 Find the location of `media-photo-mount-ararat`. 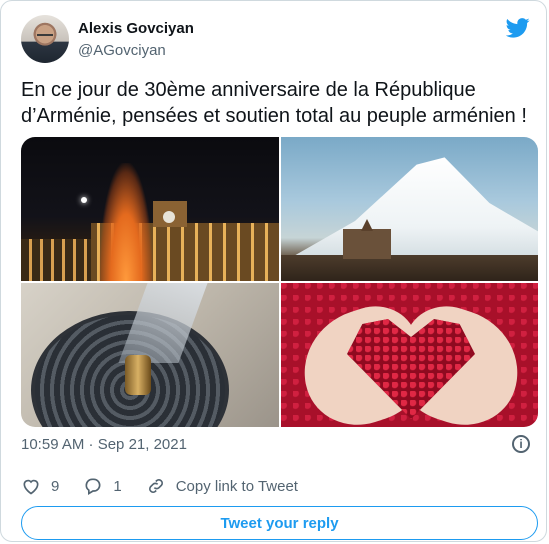

media-photo-mount-ararat is located at coordinates (409, 209).